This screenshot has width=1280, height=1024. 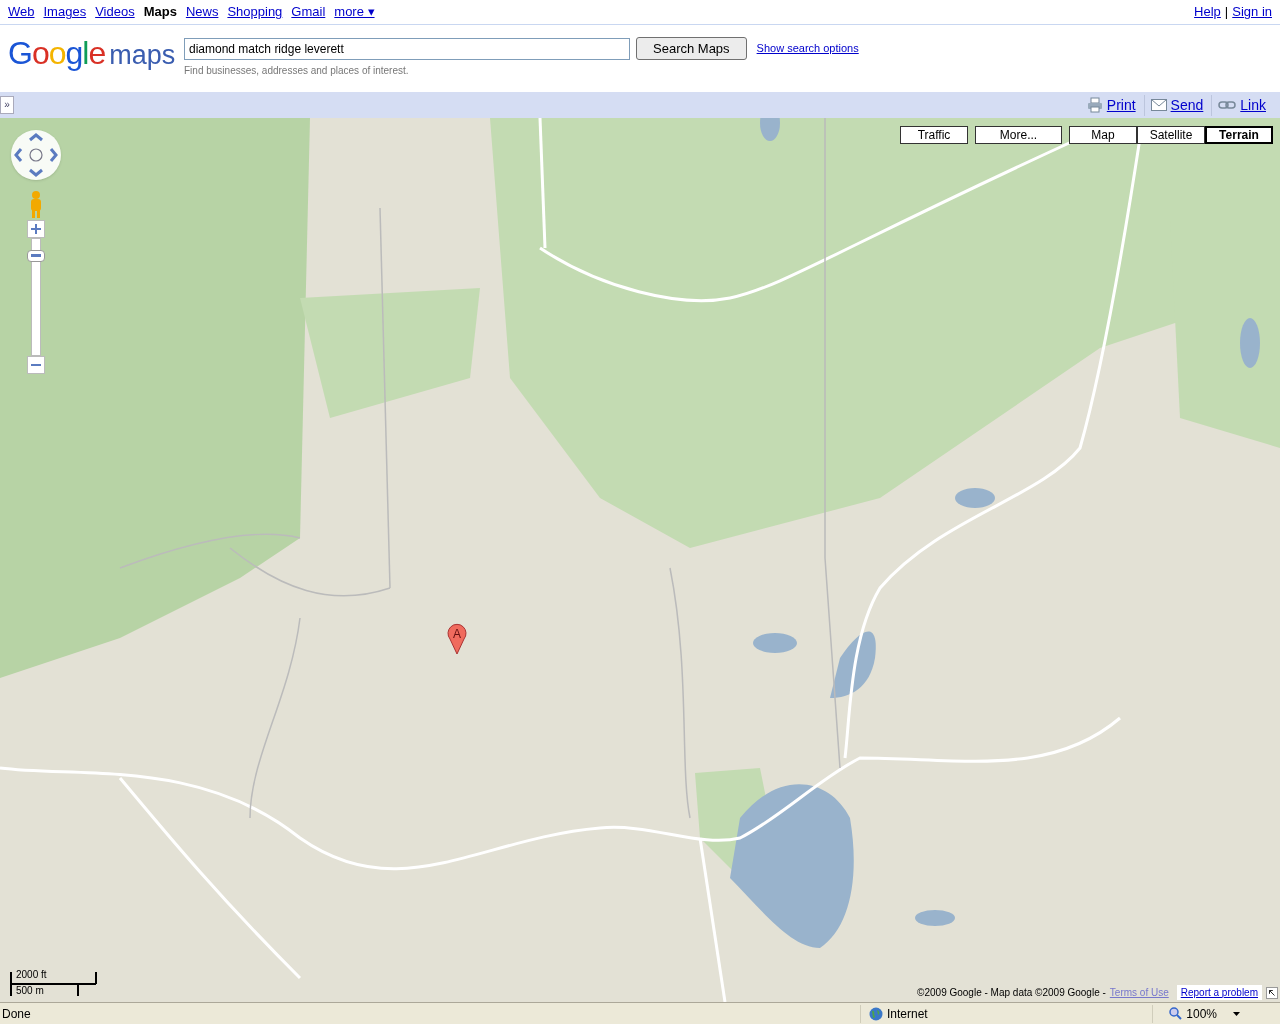 What do you see at coordinates (31, 975) in the screenshot?
I see `scale-imperial: 2000 ft` at bounding box center [31, 975].